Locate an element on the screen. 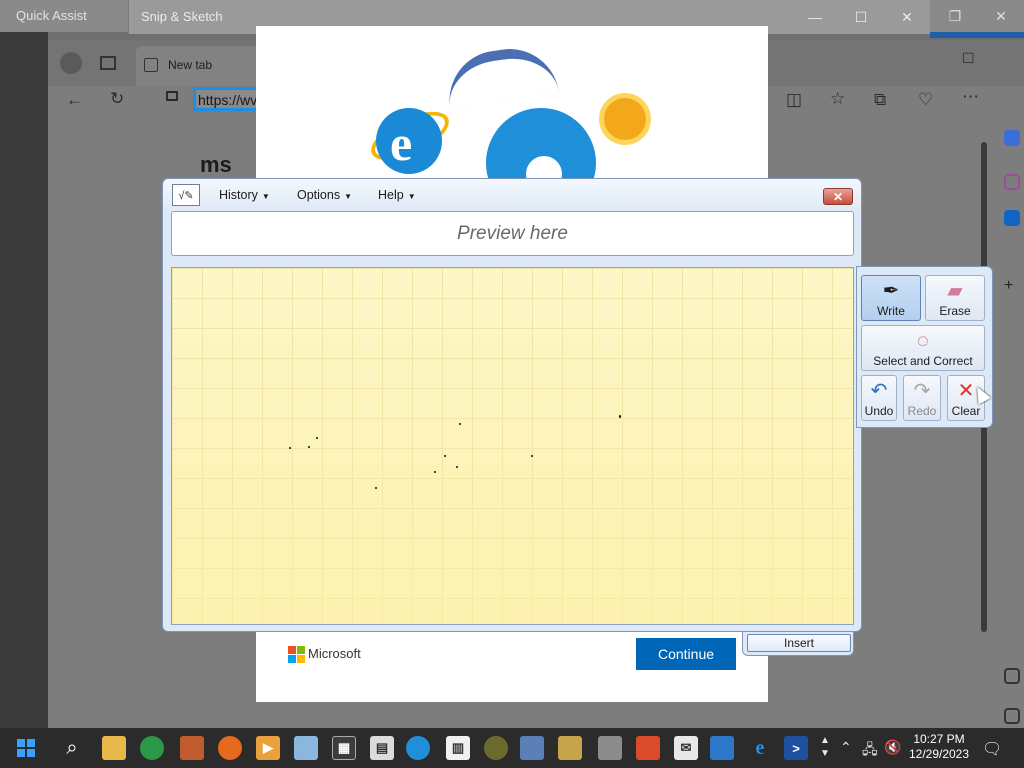 This screenshot has height=768, width=1024. calculator-icon: ▦ is located at coordinates (344, 748).